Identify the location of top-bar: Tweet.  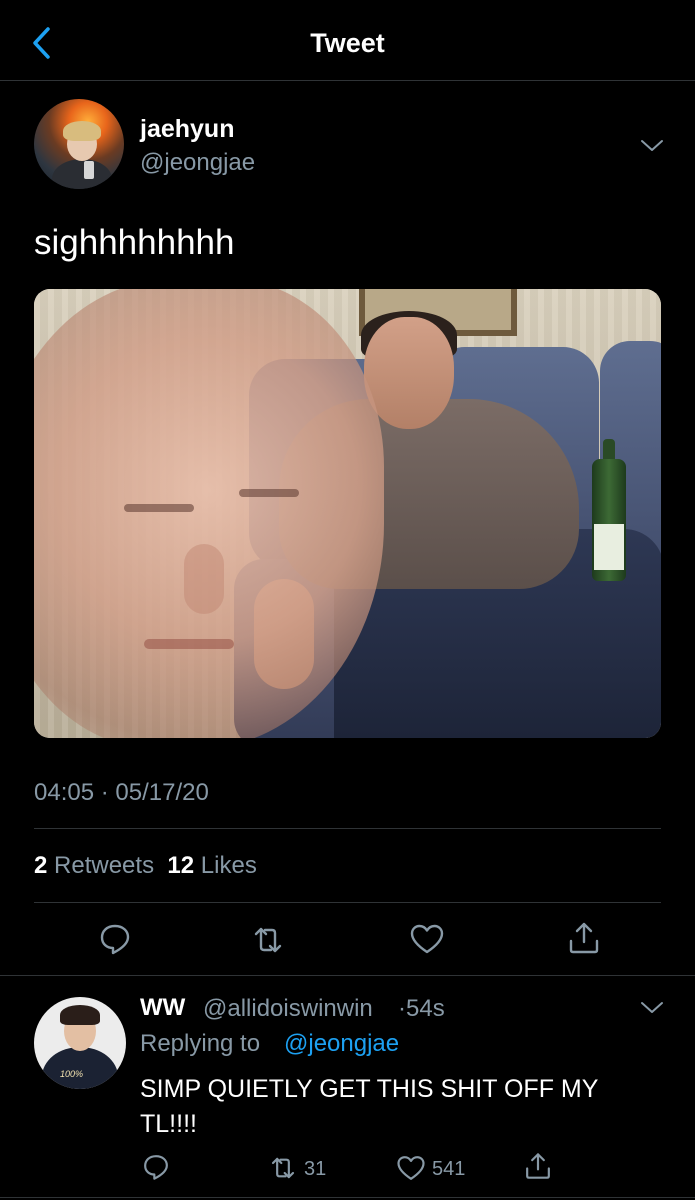
(347, 40).